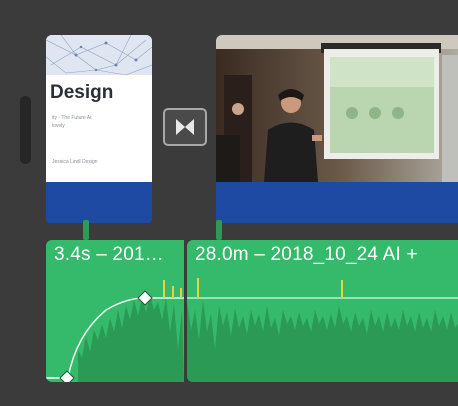 This screenshot has height=406, width=458. I want to click on transition-button, so click(185, 127).